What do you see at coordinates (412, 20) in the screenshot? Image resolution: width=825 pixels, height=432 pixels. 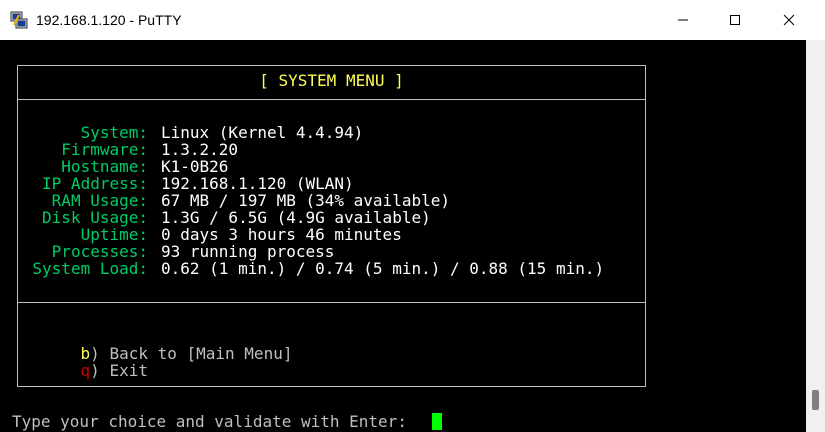 I see `window-titlebar: 192.168.1.120 - PuTTY` at bounding box center [412, 20].